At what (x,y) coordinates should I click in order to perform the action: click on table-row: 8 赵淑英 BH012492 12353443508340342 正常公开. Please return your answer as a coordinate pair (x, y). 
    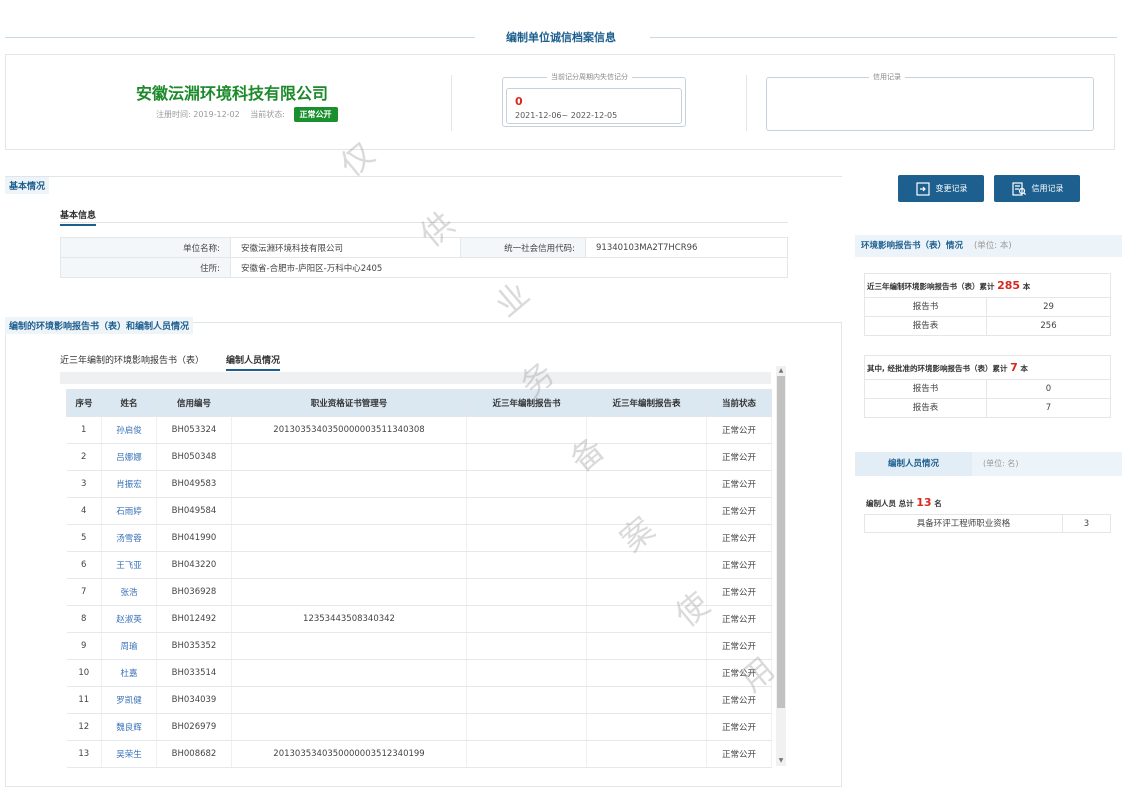
    Looking at the image, I should click on (419, 619).